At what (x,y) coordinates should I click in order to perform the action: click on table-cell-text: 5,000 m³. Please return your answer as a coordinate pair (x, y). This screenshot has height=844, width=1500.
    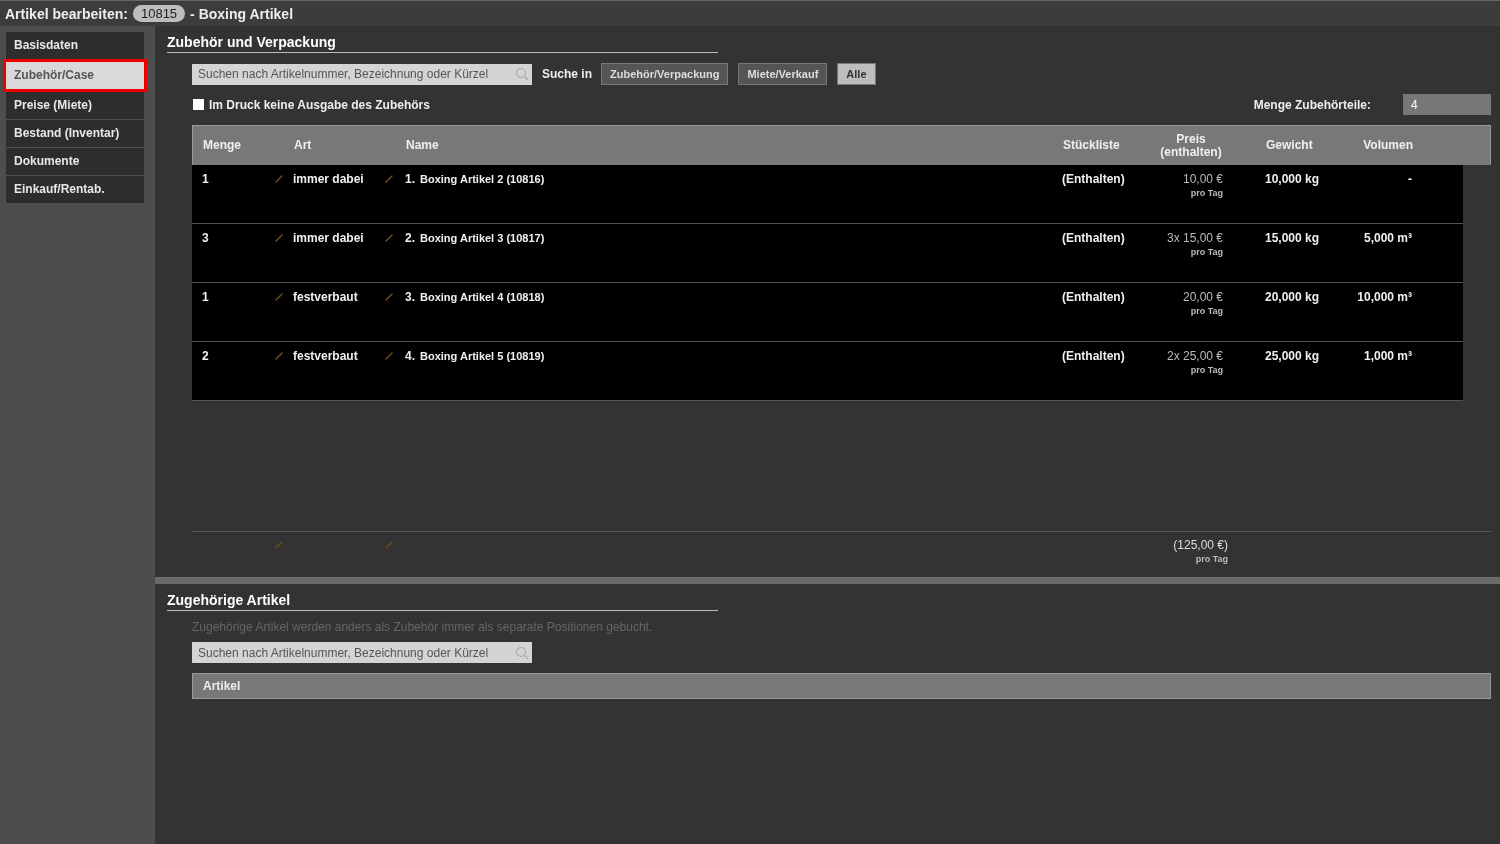
    Looking at the image, I should click on (1387, 238).